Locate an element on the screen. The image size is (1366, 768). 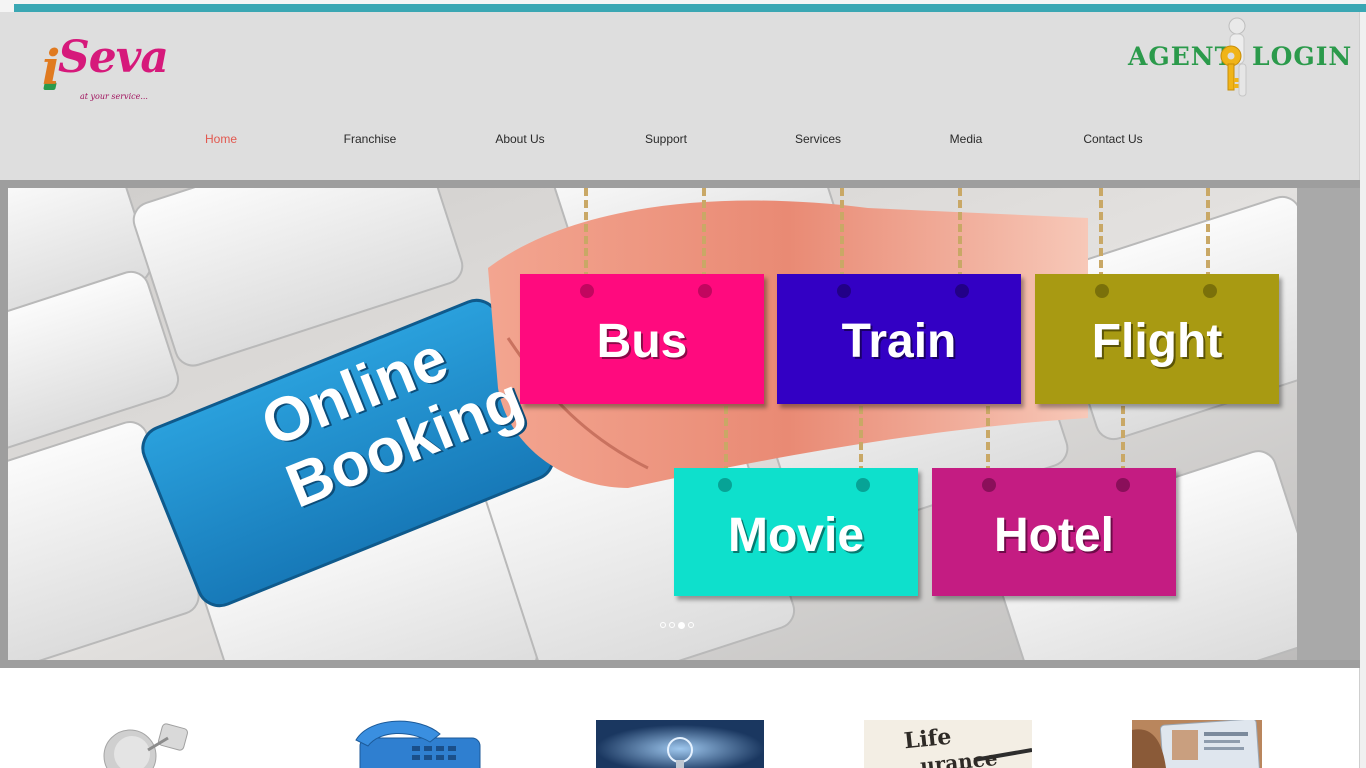
slider-side-panel is located at coordinates (1328, 424).